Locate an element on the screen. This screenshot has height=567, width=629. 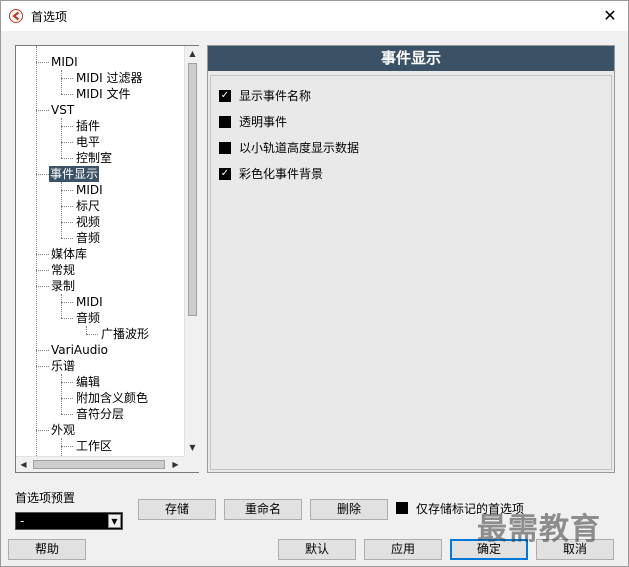
tree-item-midi: MIDI is located at coordinates (64, 62).